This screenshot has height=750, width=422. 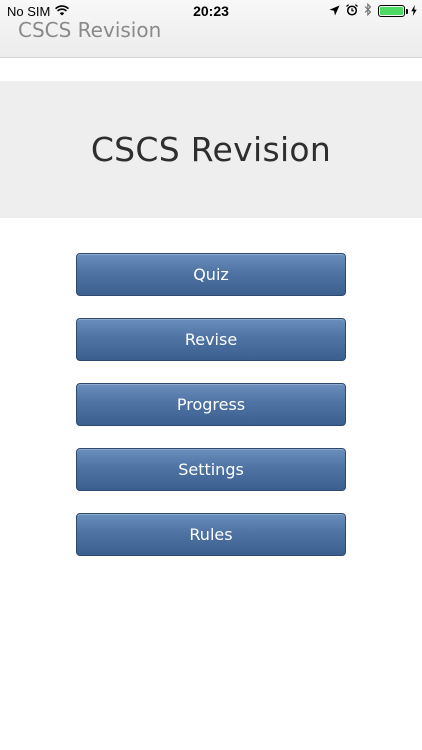 I want to click on battery-icon, so click(x=393, y=11).